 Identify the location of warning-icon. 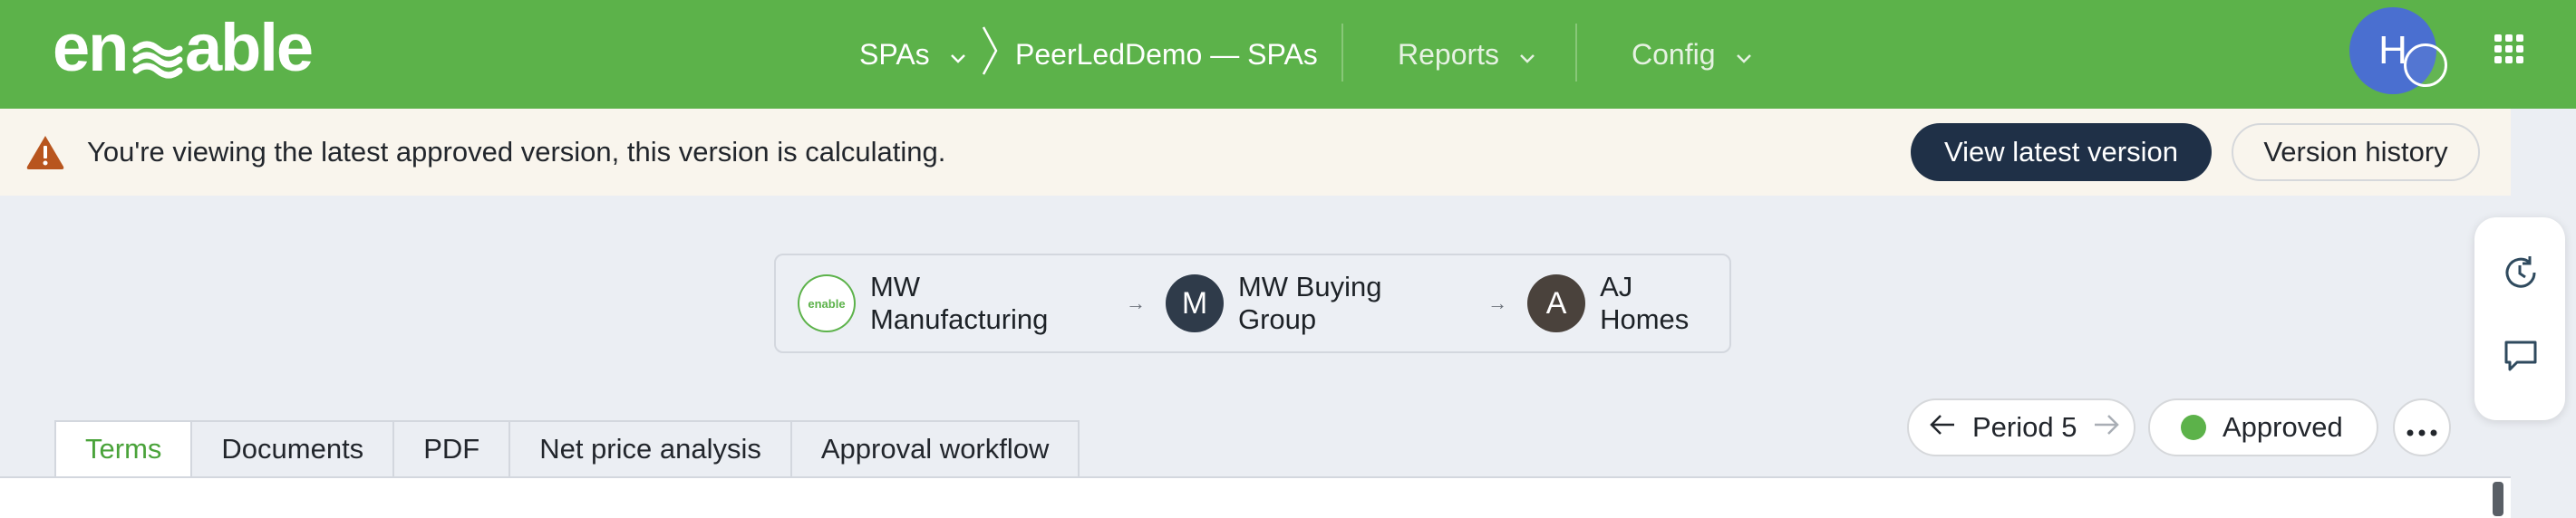
(45, 152).